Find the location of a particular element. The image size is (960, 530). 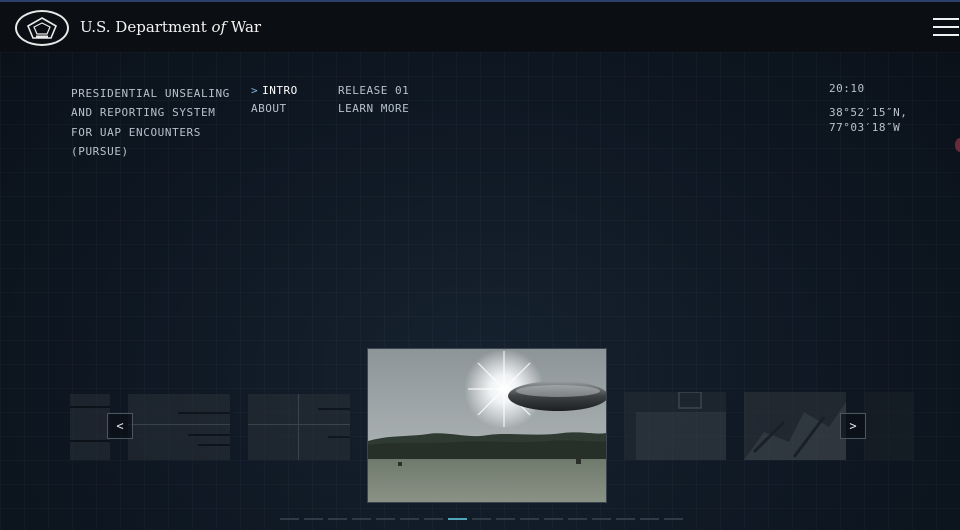

carousel-pager is located at coordinates (481, 519).